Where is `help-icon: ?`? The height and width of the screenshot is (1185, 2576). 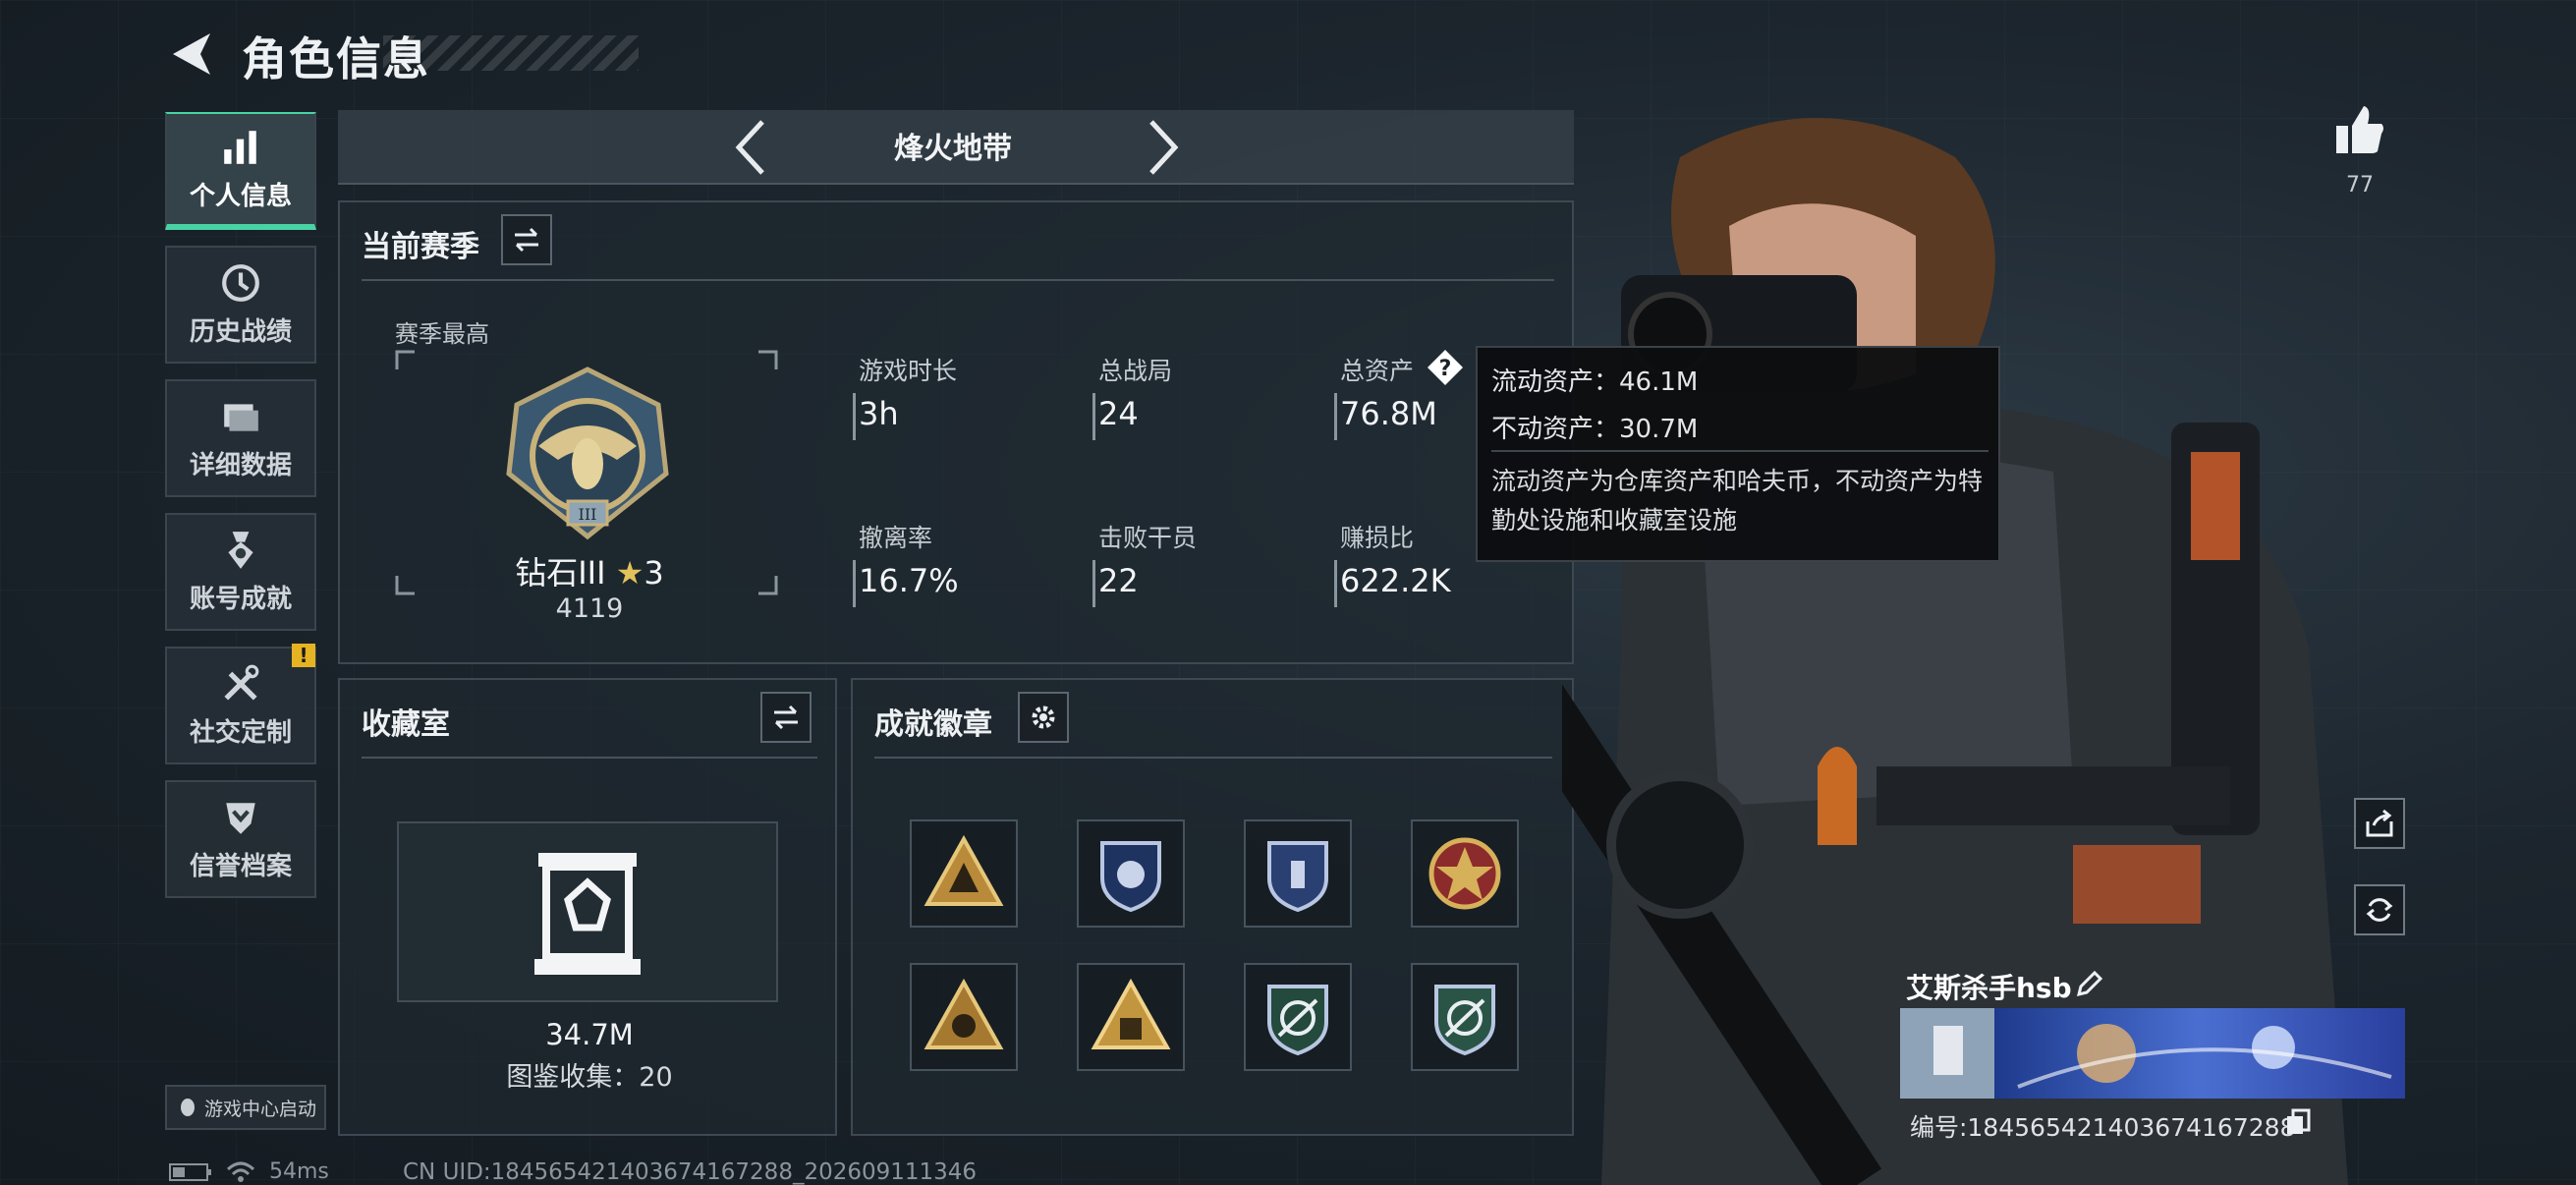 help-icon: ? is located at coordinates (1445, 368).